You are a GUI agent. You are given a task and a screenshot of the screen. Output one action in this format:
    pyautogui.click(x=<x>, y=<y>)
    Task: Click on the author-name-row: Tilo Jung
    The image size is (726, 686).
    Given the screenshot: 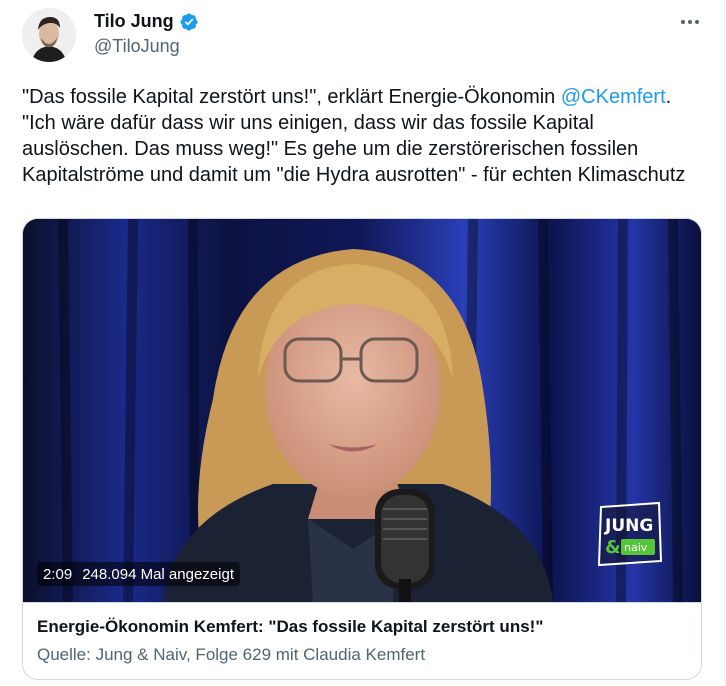 What is the action you would take?
    pyautogui.click(x=146, y=21)
    